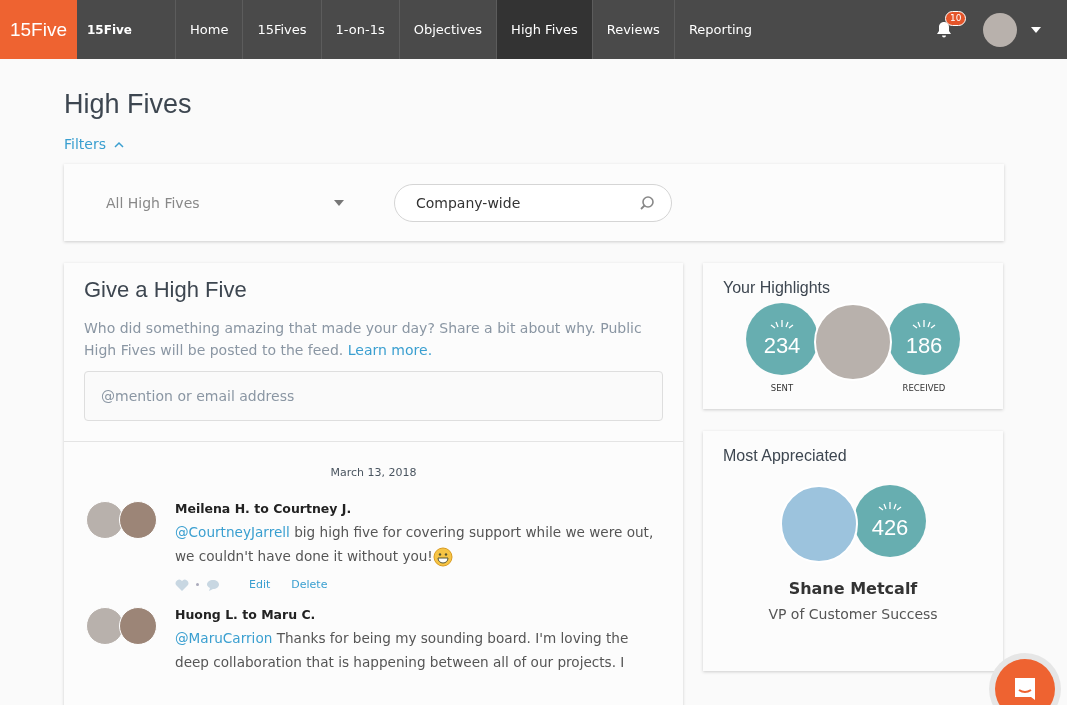 This screenshot has height=705, width=1067. I want to click on count-badge: 426, so click(890, 521).